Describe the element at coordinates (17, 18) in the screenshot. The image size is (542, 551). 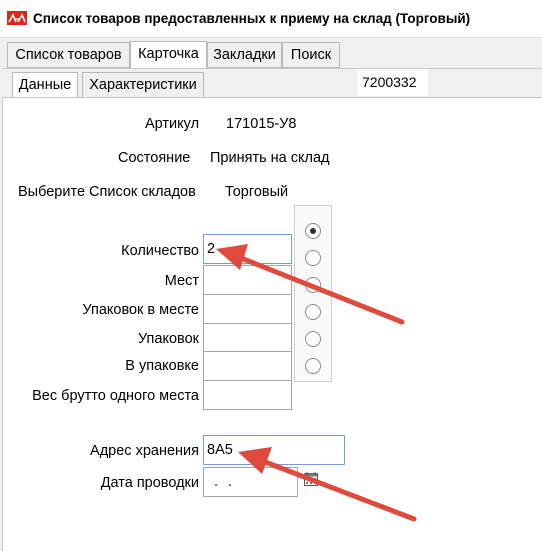
I see `red-logo-icon` at that location.